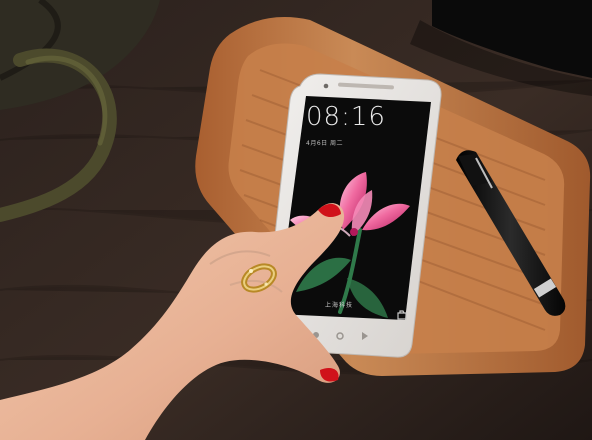  What do you see at coordinates (339, 305) in the screenshot?
I see `lockscreen-location: 上海科技` at bounding box center [339, 305].